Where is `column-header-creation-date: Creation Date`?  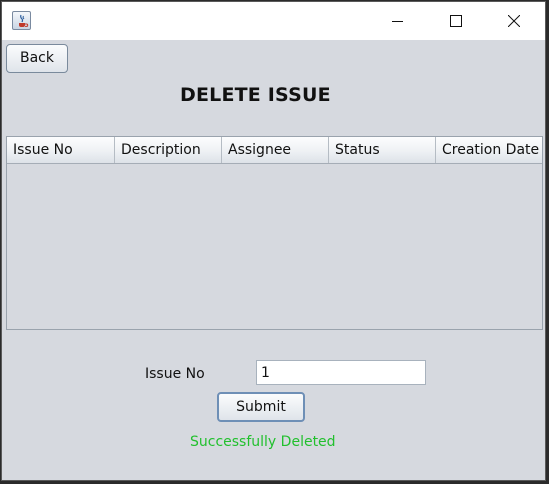 column-header-creation-date: Creation Date is located at coordinates (489, 150).